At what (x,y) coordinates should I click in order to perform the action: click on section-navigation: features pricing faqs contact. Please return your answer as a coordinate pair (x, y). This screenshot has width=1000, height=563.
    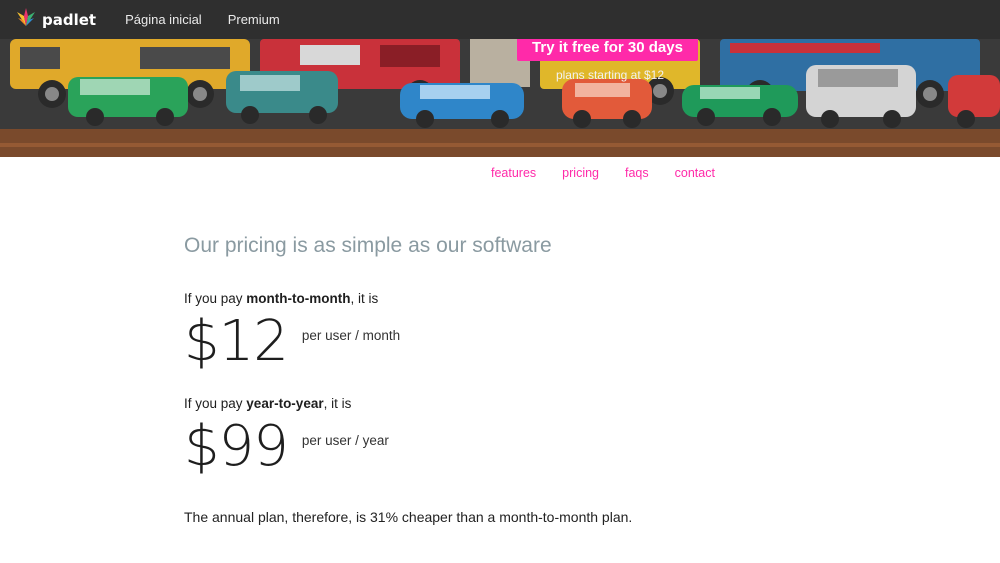
    Looking at the image, I should click on (603, 173).